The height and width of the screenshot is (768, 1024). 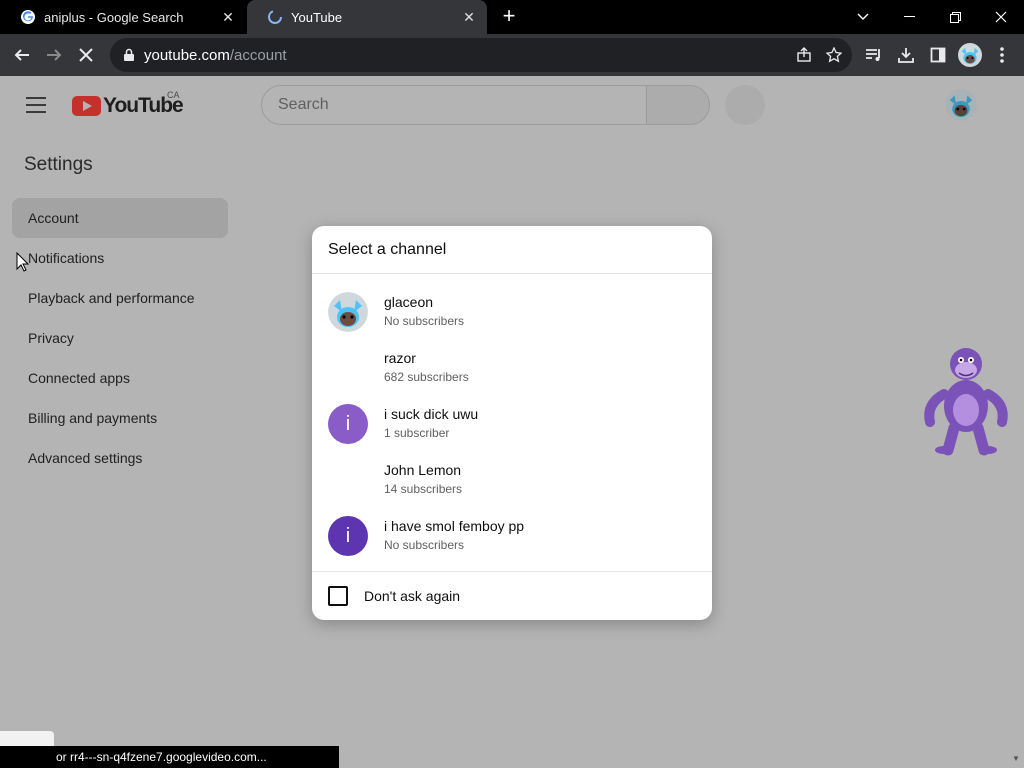 I want to click on play-icon, so click(x=86, y=106).